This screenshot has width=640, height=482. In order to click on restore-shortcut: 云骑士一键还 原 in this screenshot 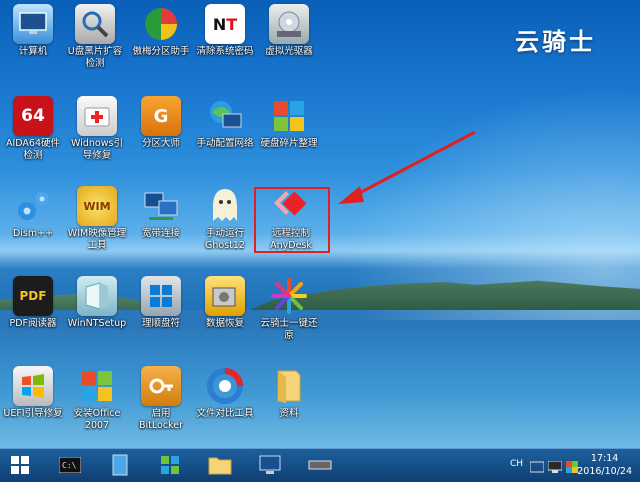, I will do `click(289, 309)`.